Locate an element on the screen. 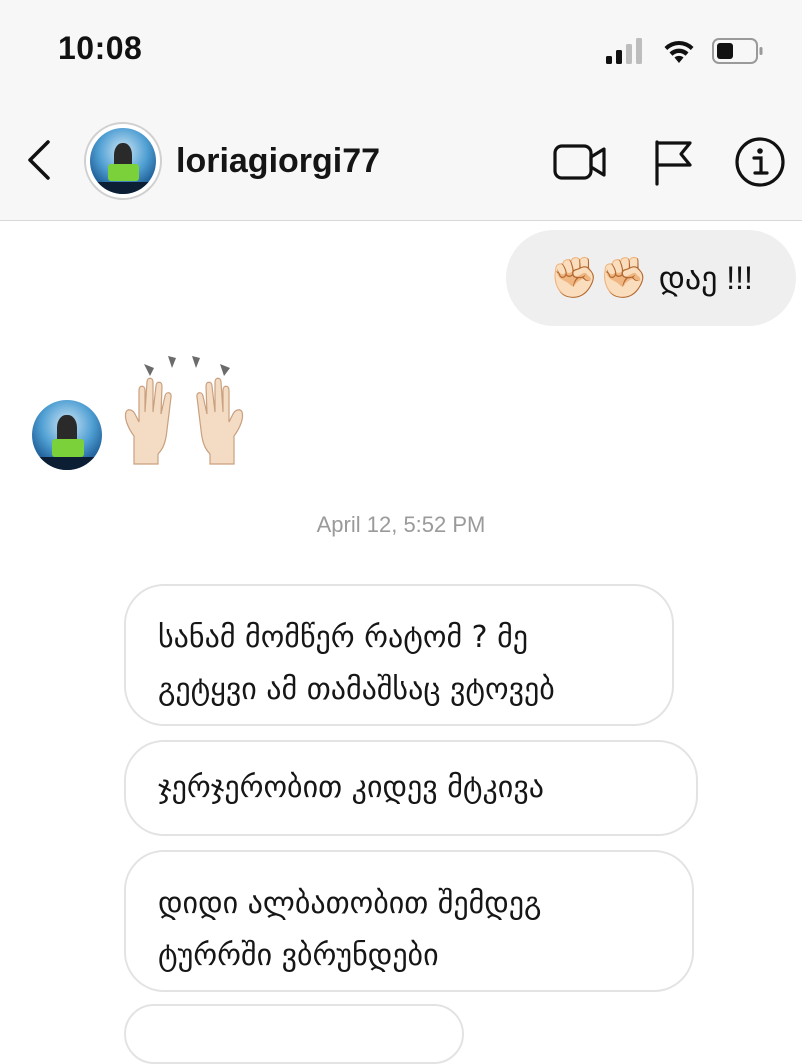 The height and width of the screenshot is (1064, 802). status-bar: 10:08 is located at coordinates (401, 49).